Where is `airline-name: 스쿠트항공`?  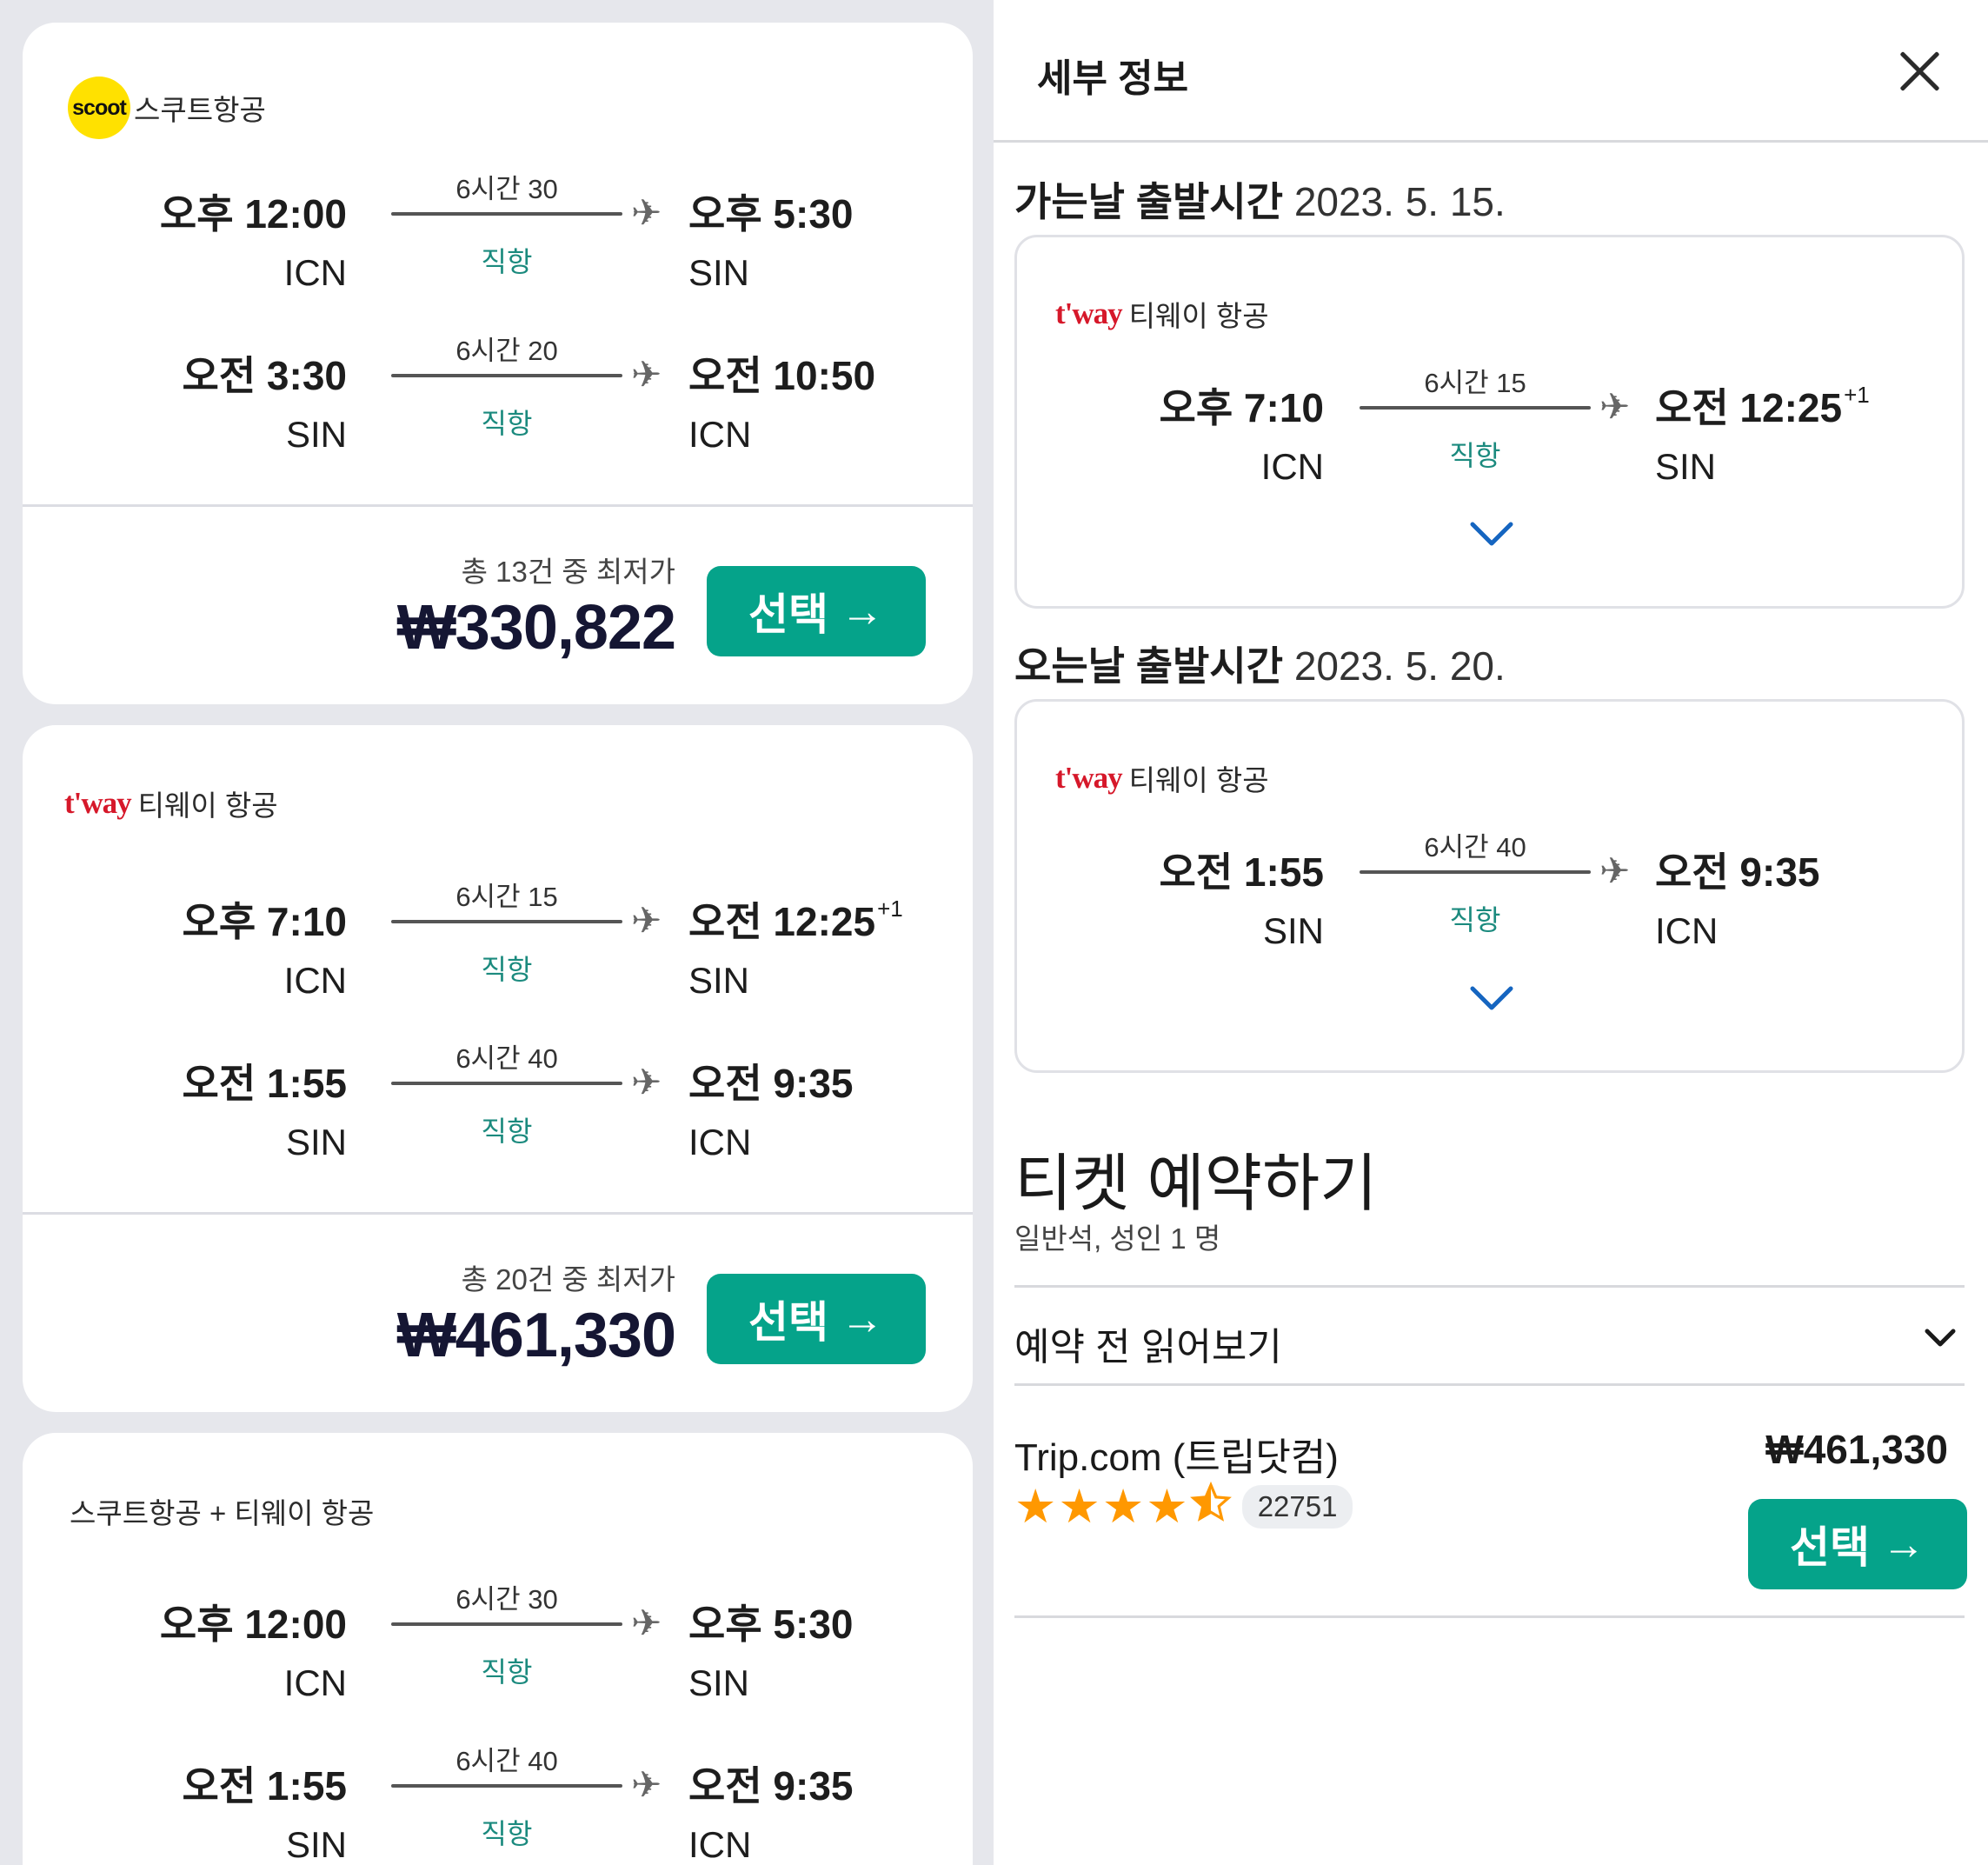
airline-name: 스쿠트항공 is located at coordinates (200, 110).